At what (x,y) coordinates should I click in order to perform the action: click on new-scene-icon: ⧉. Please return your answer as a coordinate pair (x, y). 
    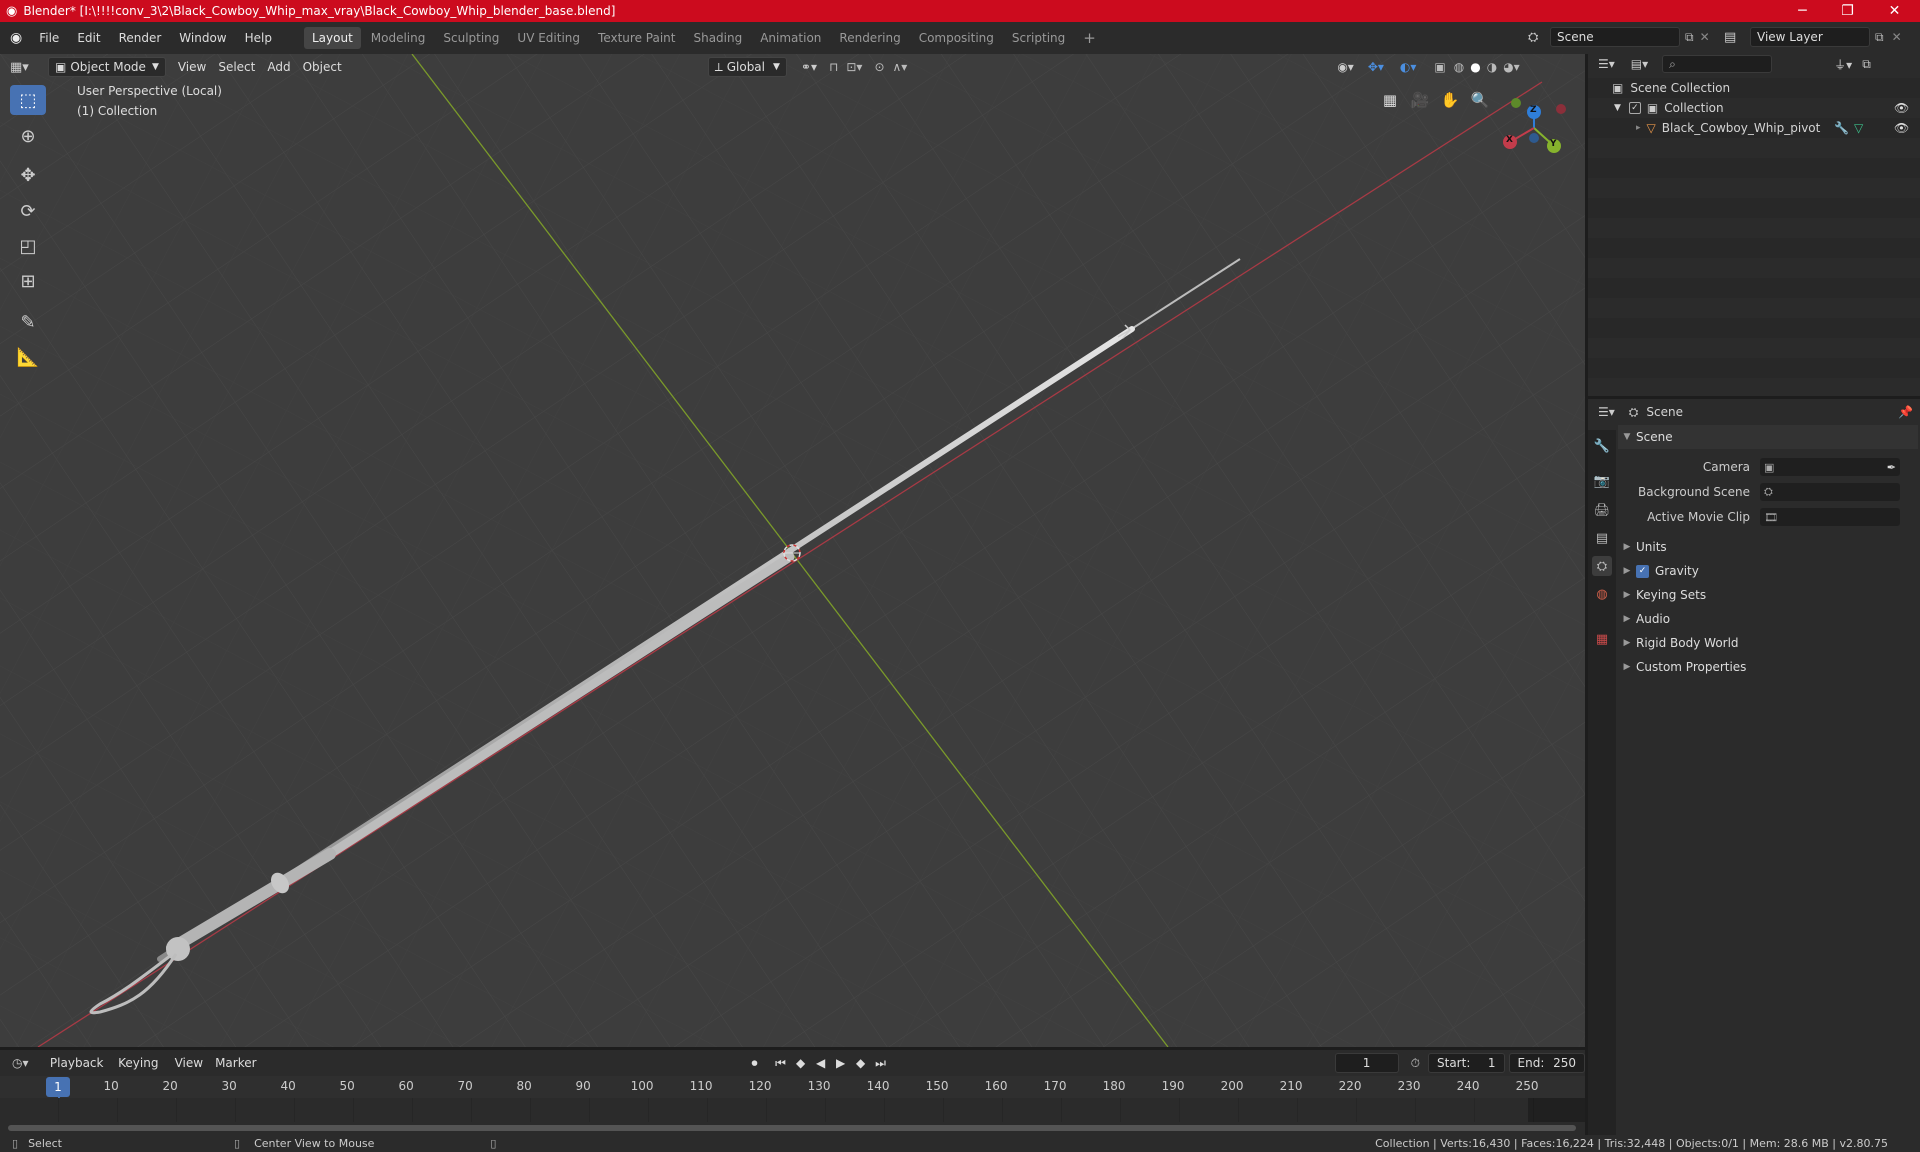
    Looking at the image, I should click on (1689, 37).